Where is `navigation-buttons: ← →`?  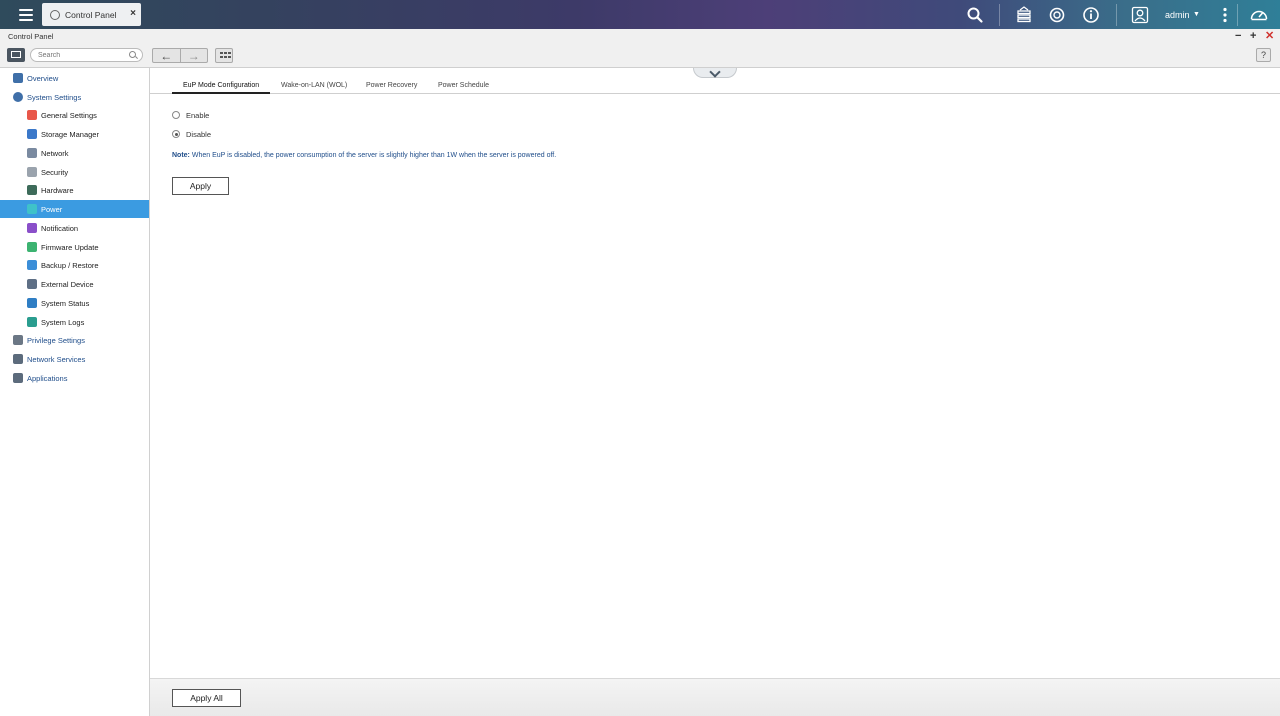
navigation-buttons: ← → is located at coordinates (180, 55).